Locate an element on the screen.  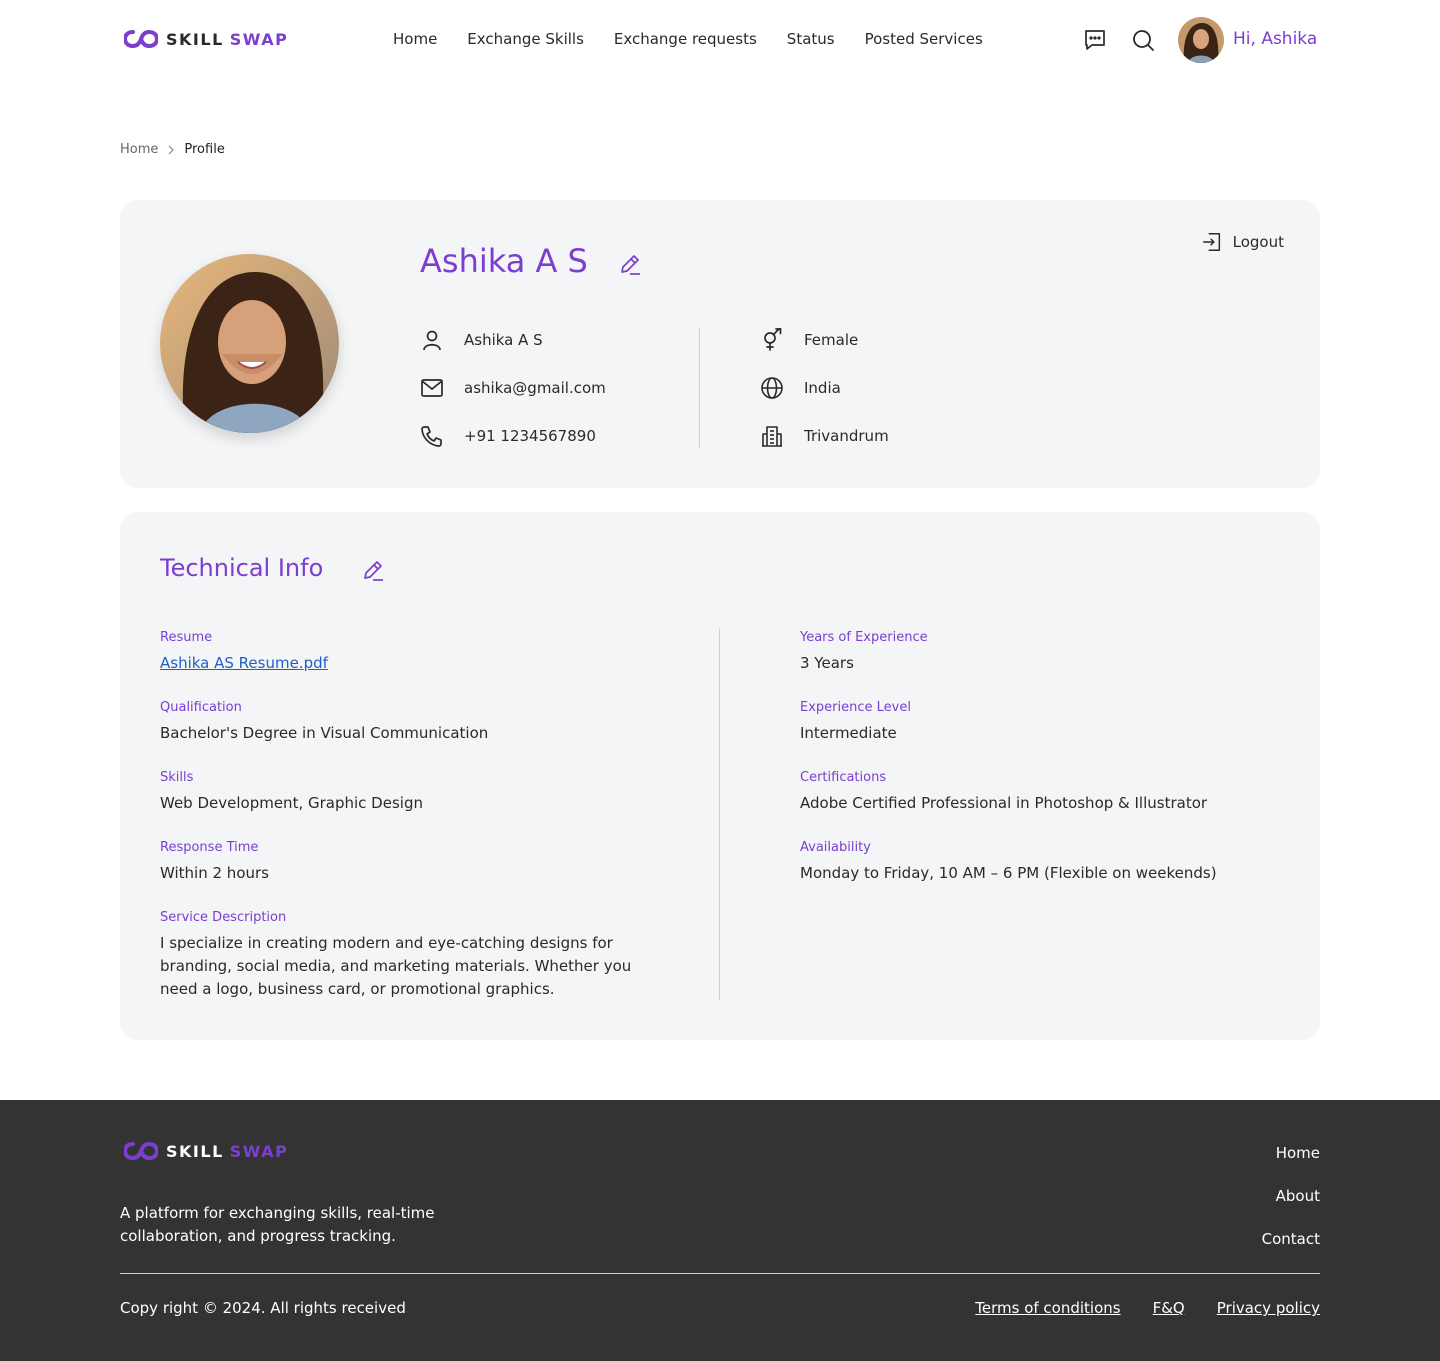
privacy-link: Privacy policy is located at coordinates (1268, 1308).